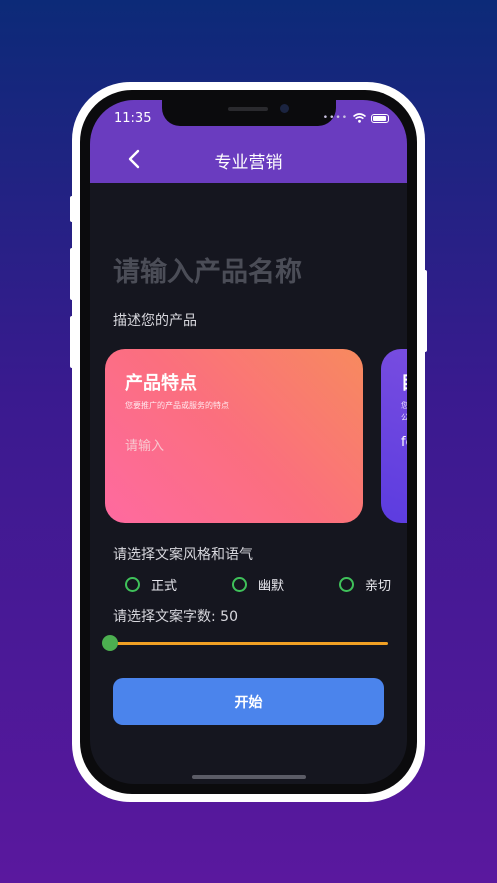 The image size is (497, 883). What do you see at coordinates (248, 163) in the screenshot?
I see `page-title: 专业营销` at bounding box center [248, 163].